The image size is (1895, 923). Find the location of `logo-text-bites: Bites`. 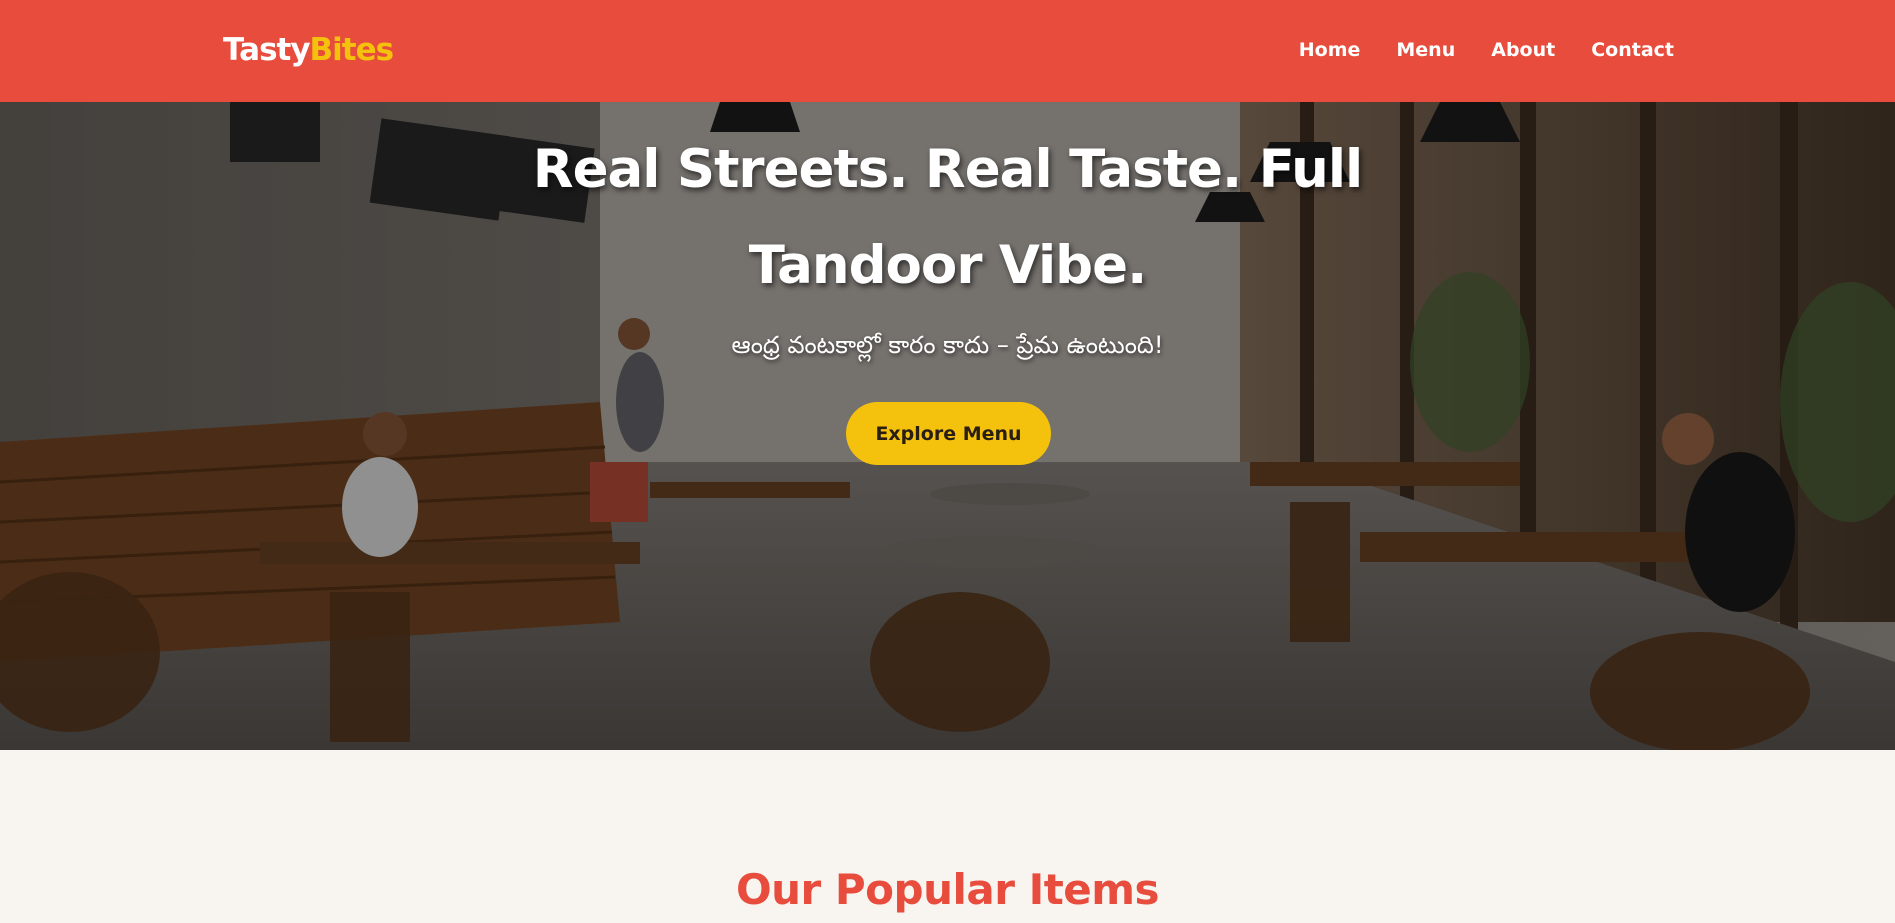

logo-text-bites: Bites is located at coordinates (352, 50).